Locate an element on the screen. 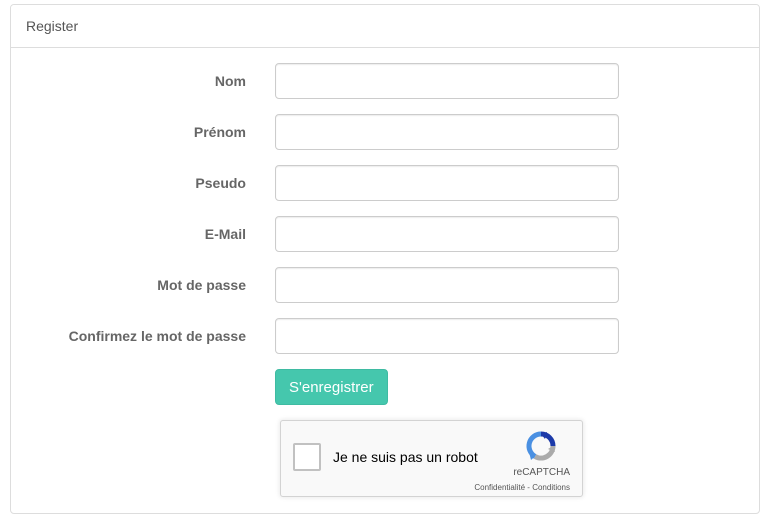 This screenshot has width=776, height=521. recaptcha-label: Je ne suis pas un robot is located at coordinates (405, 457).